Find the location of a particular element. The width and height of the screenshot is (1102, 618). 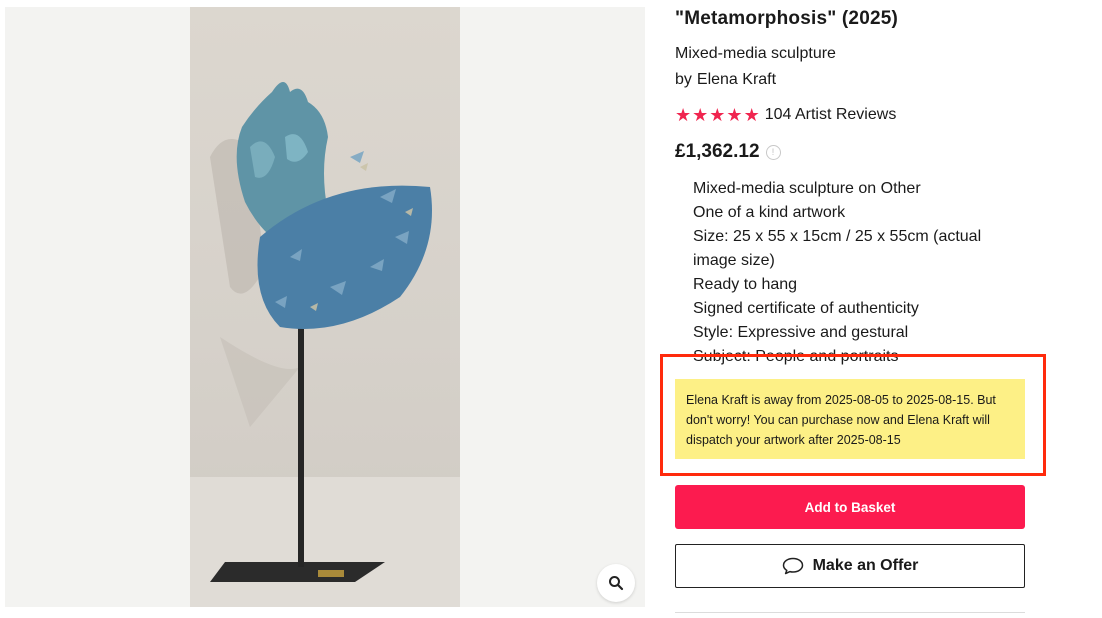

star-rating: ★ ★ ★ ★ ★ is located at coordinates (717, 115).